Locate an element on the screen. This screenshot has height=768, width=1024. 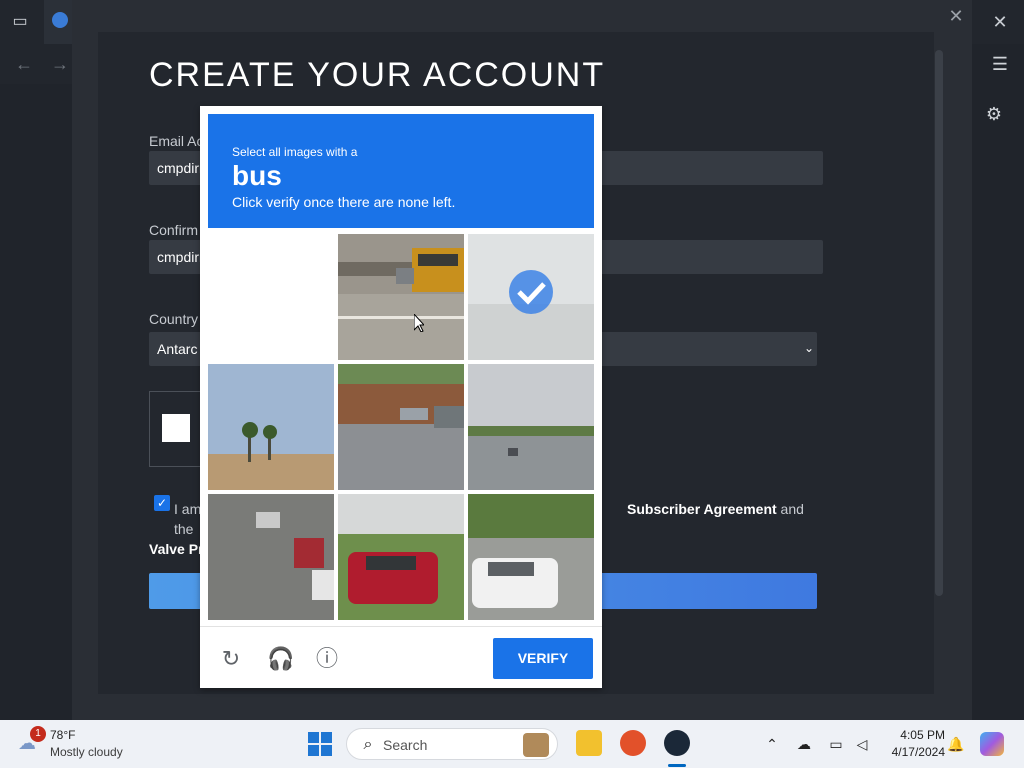
dialog-close-icon: ✕ is located at coordinates (956, 16).